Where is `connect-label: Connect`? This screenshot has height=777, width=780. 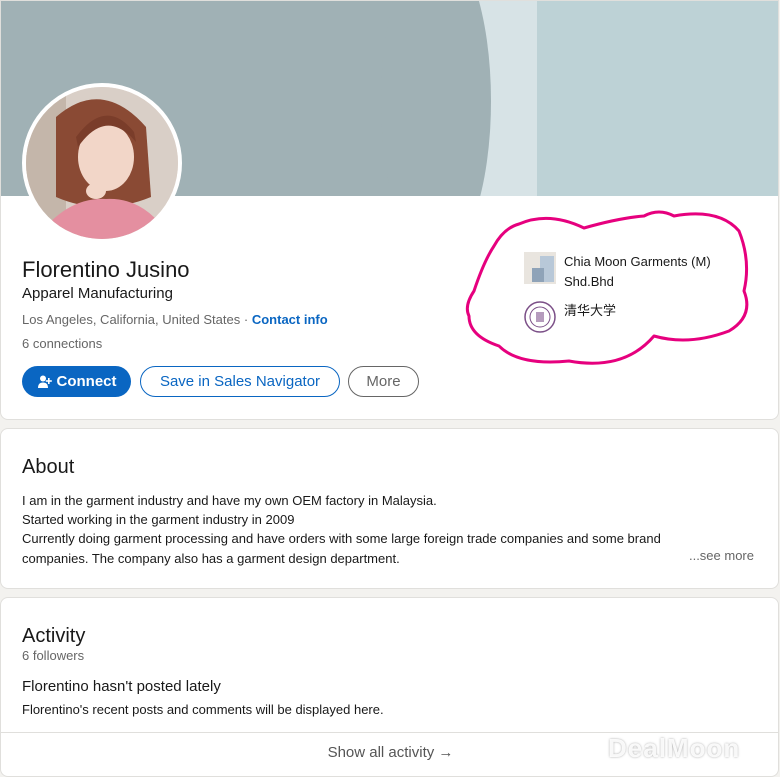
connect-label: Connect is located at coordinates (86, 381).